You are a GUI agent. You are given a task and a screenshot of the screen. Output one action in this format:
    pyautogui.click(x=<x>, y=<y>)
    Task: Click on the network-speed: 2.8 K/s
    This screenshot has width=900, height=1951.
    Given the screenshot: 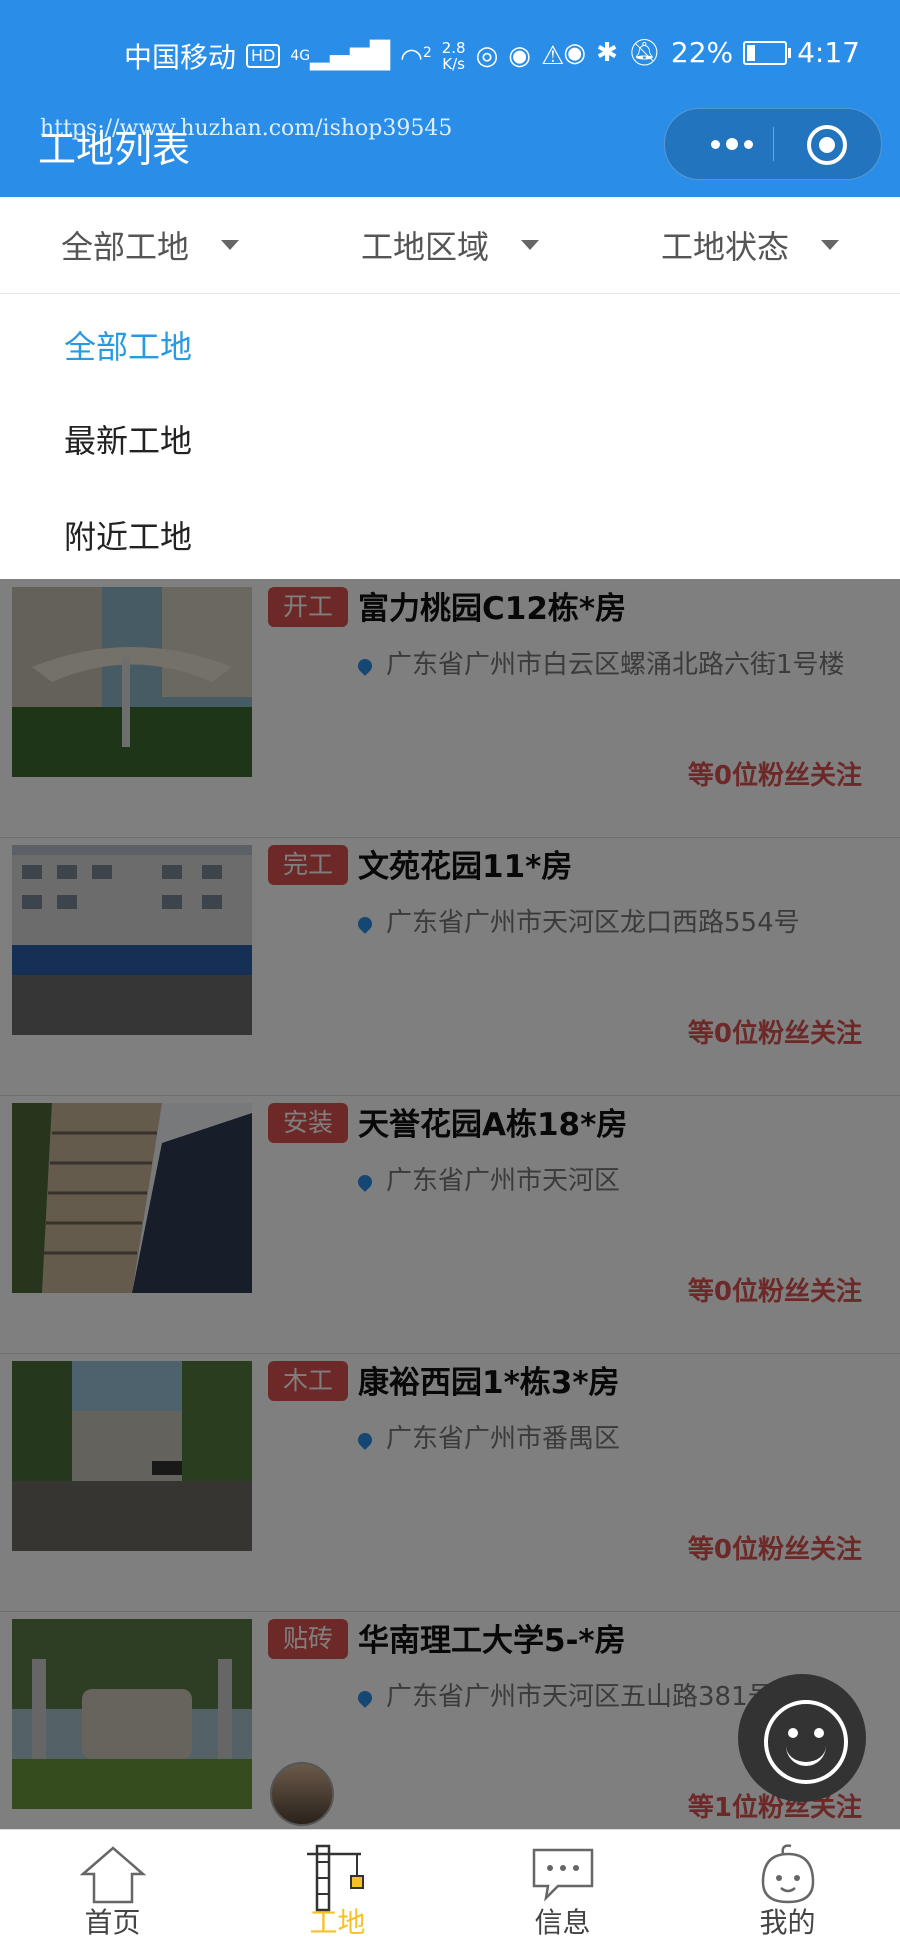 What is the action you would take?
    pyautogui.click(x=454, y=56)
    